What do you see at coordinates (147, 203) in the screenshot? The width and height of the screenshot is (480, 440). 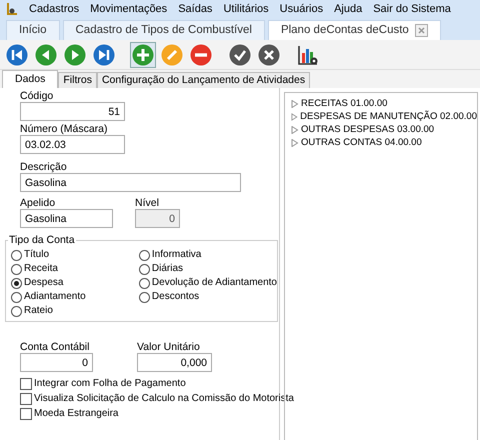 I see `field-label: Nível` at bounding box center [147, 203].